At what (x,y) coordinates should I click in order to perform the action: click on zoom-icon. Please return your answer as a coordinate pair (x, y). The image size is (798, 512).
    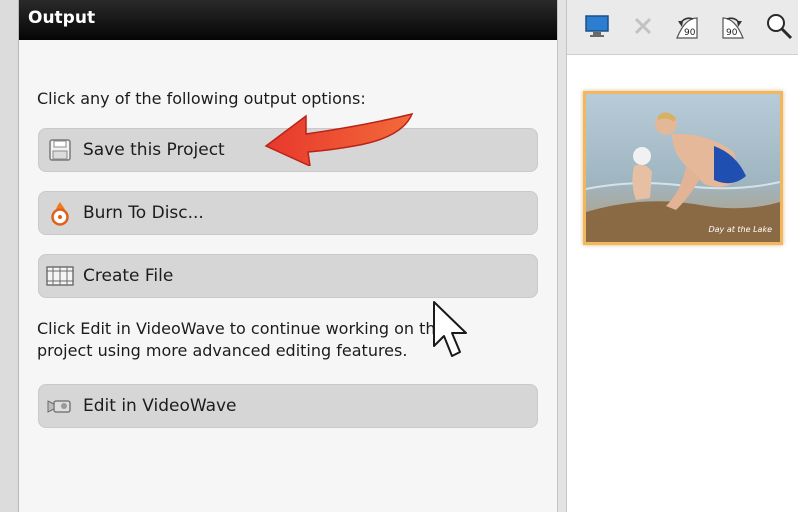
    Looking at the image, I should click on (779, 26).